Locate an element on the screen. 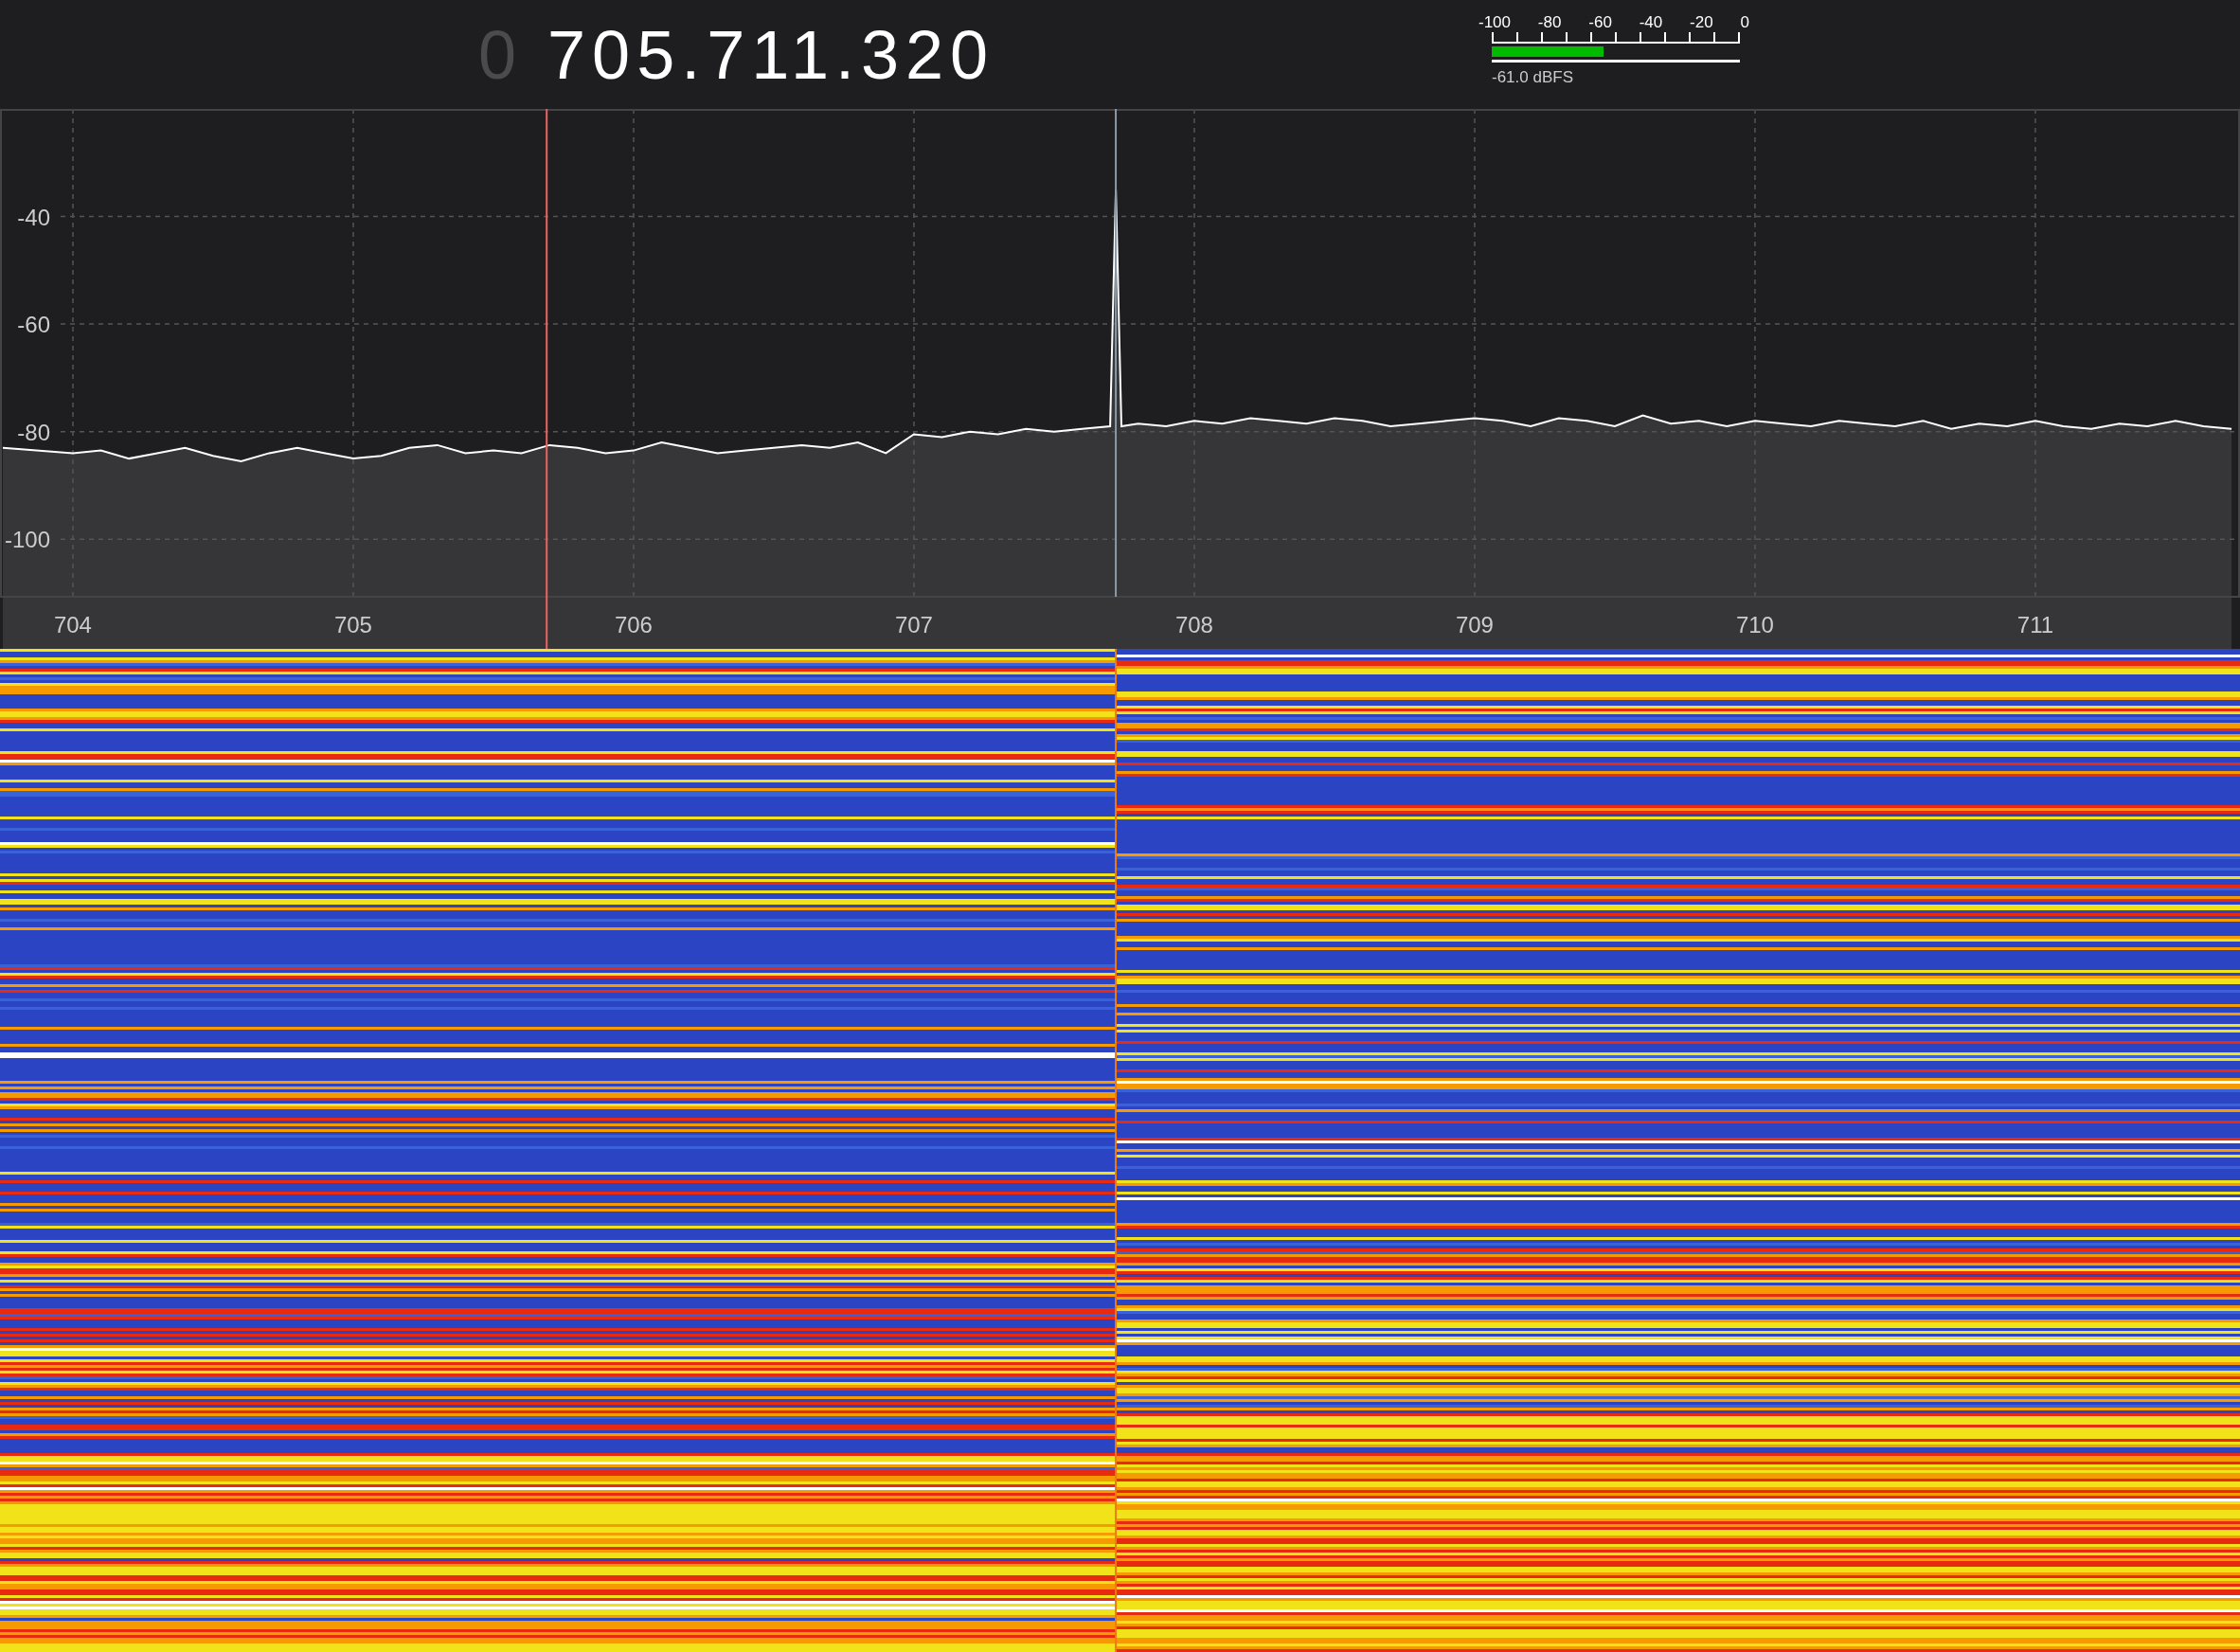  meter-scale-label: -60 is located at coordinates (1600, 22).